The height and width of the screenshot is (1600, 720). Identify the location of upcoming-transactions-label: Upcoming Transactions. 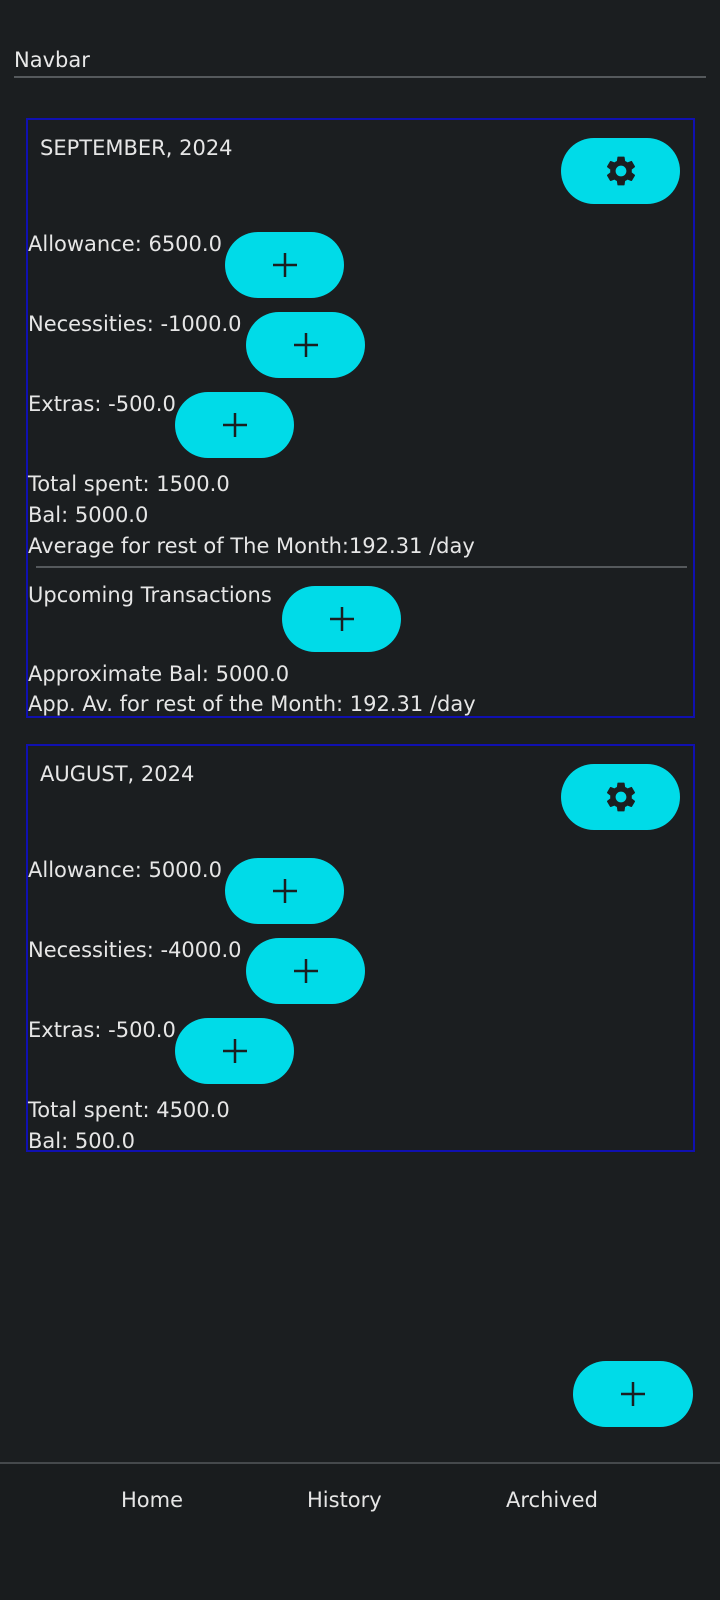
(150, 595).